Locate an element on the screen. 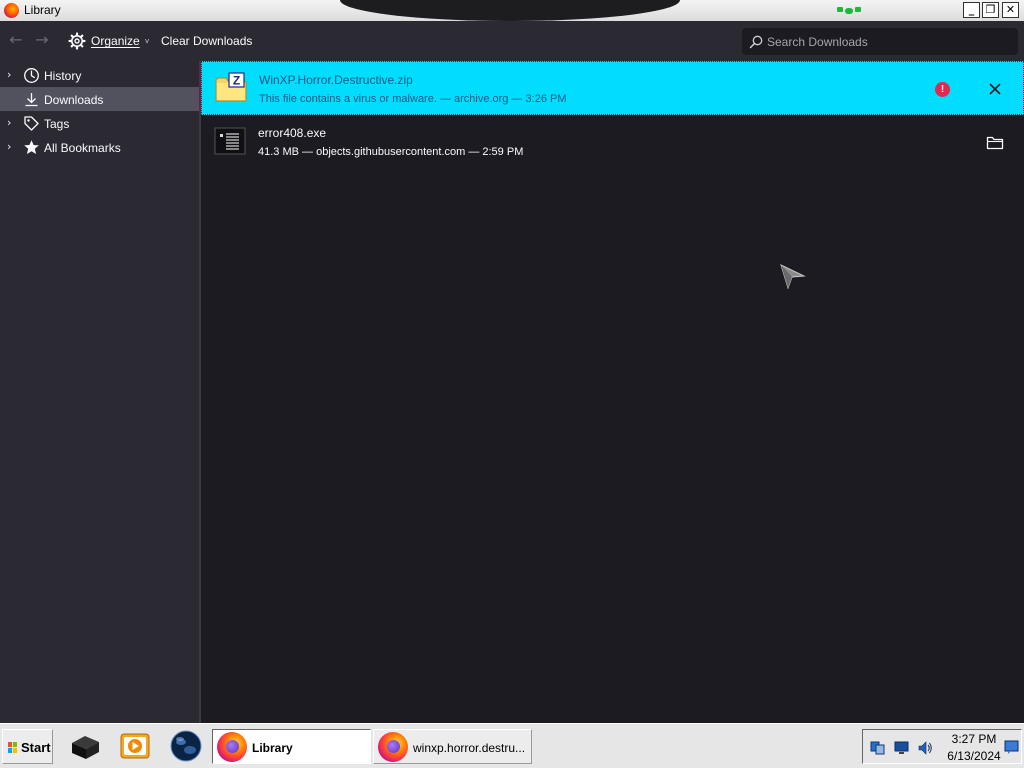 Image resolution: width=1024 pixels, height=768 pixels. chevron-down-icon: ˅ is located at coordinates (147, 41).